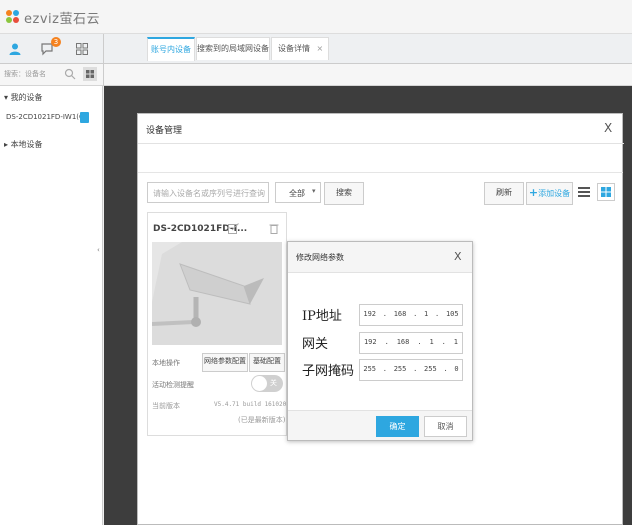  What do you see at coordinates (15, 49) in the screenshot?
I see `user-icon` at bounding box center [15, 49].